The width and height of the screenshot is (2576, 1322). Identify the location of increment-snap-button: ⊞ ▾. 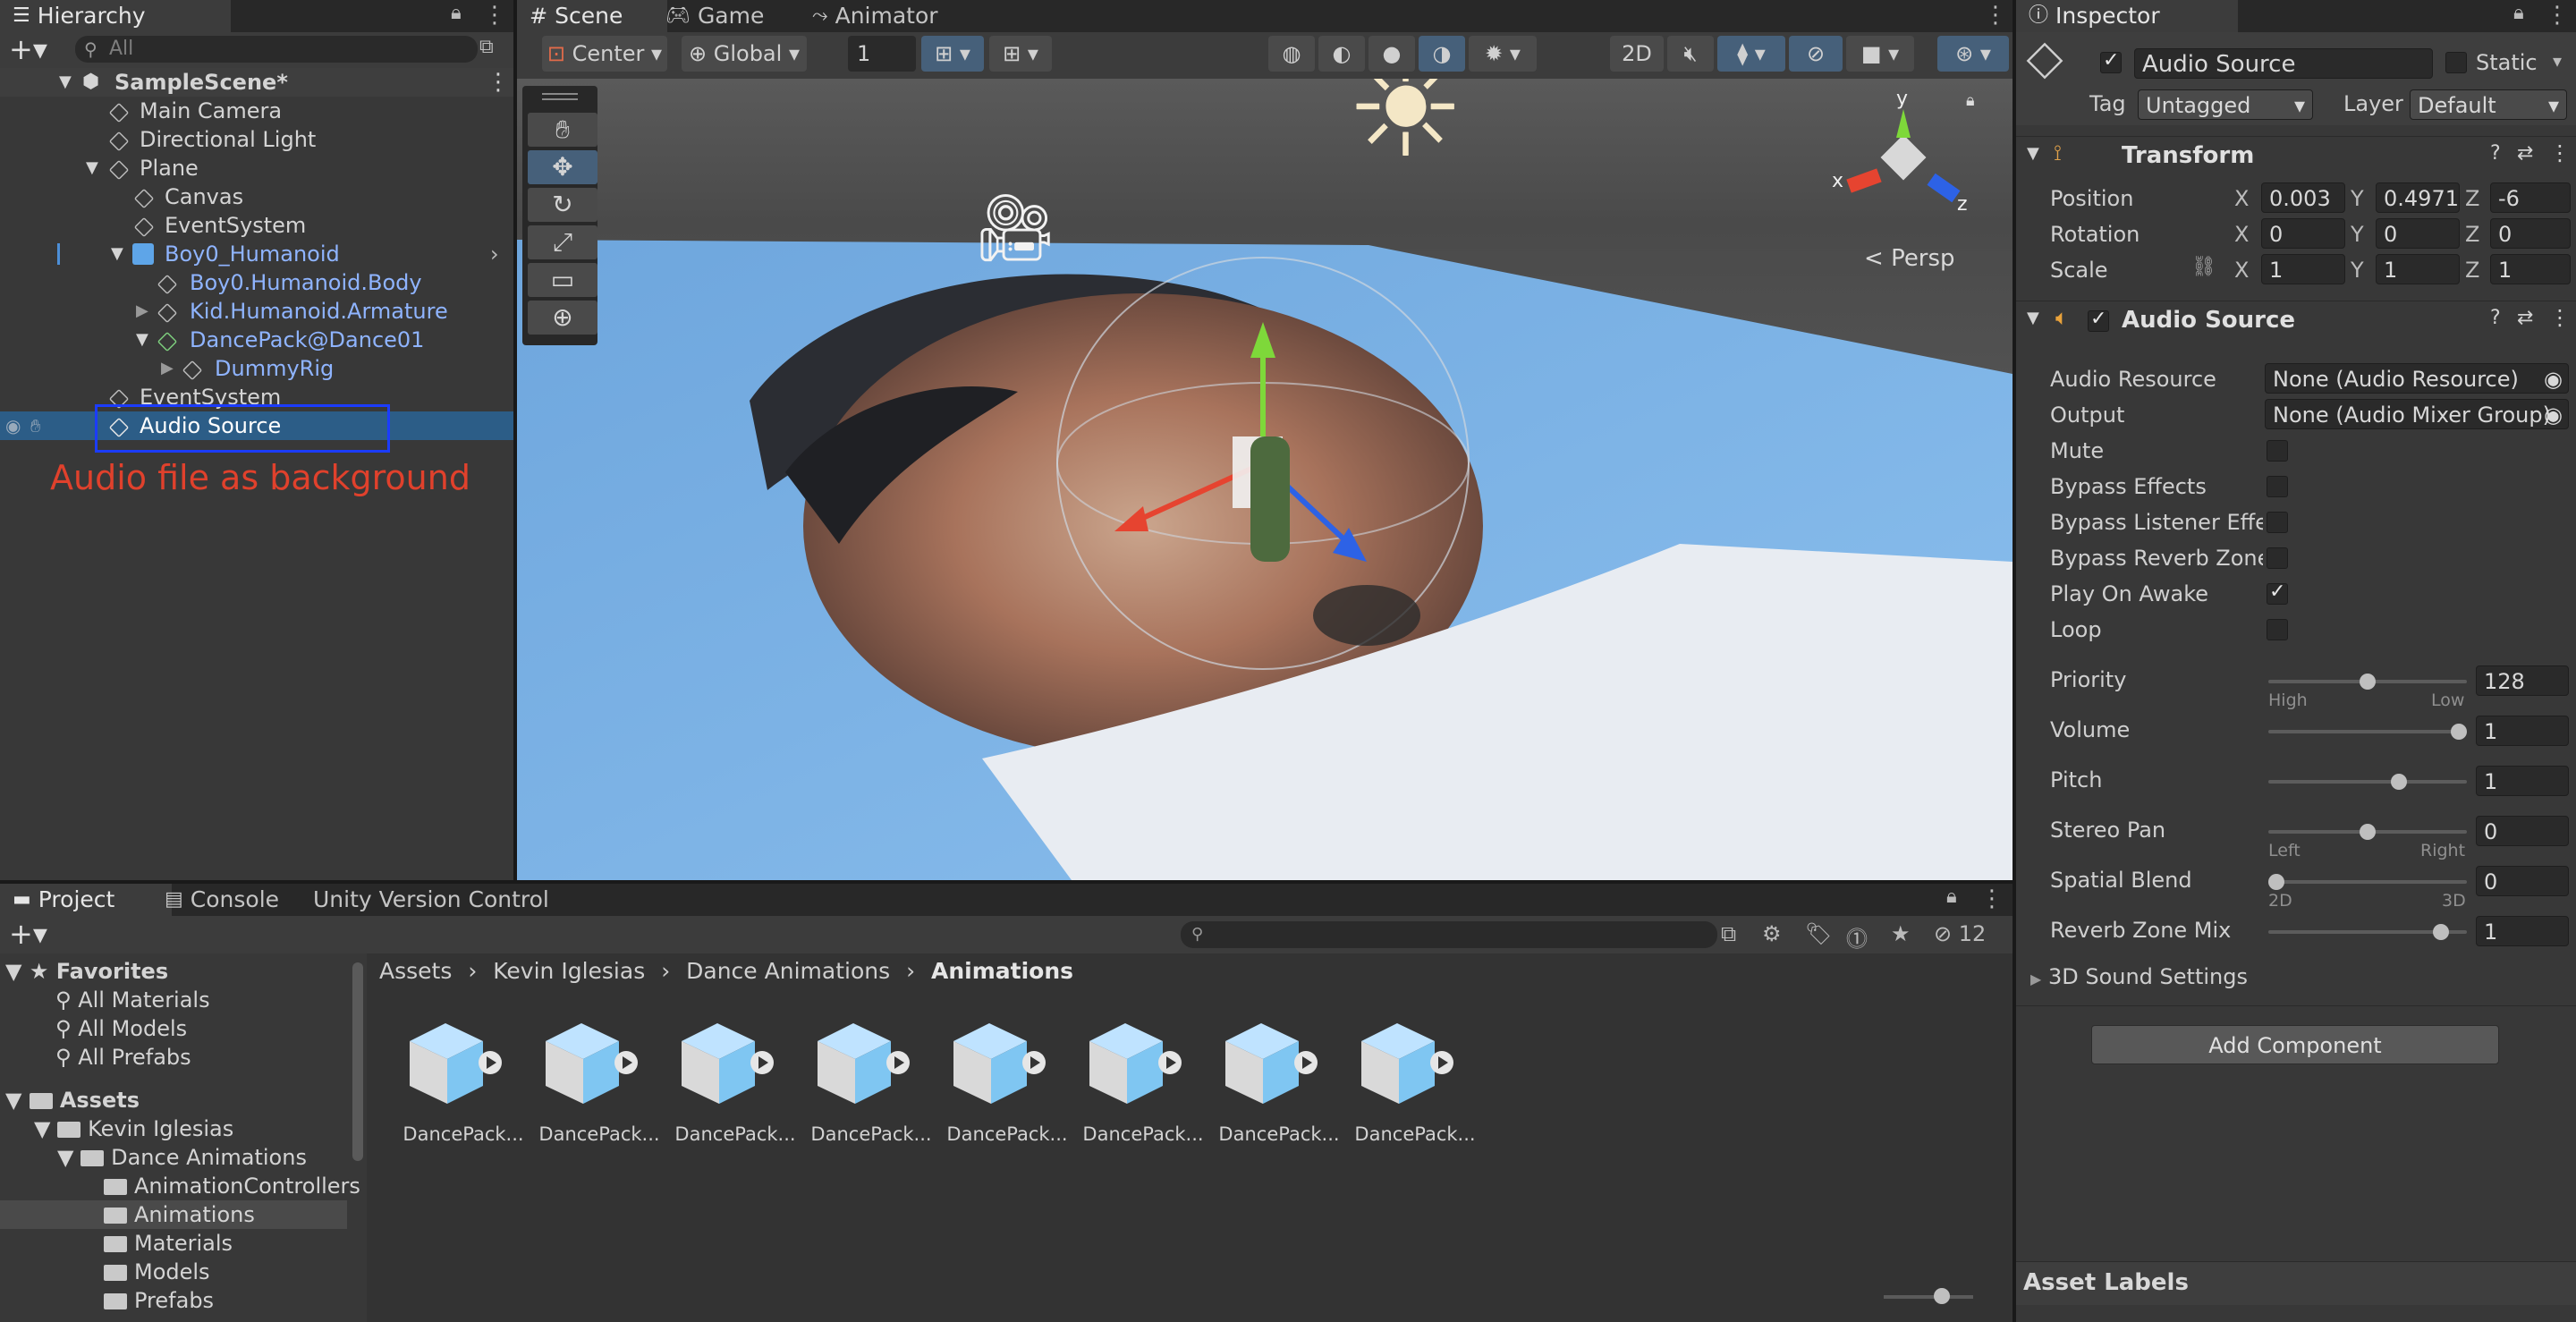
(1020, 54).